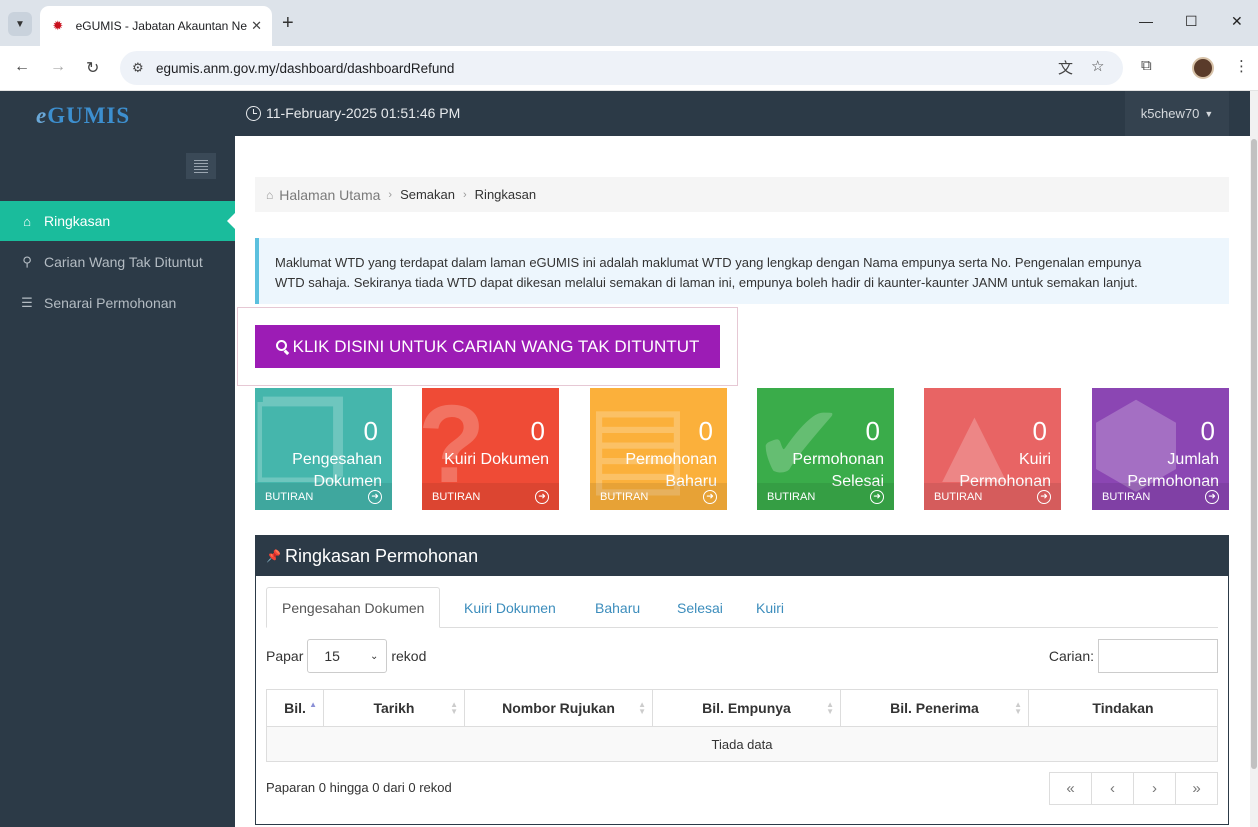  Describe the element at coordinates (496, 459) in the screenshot. I see `tile-label: Kuiri Dokumen` at that location.